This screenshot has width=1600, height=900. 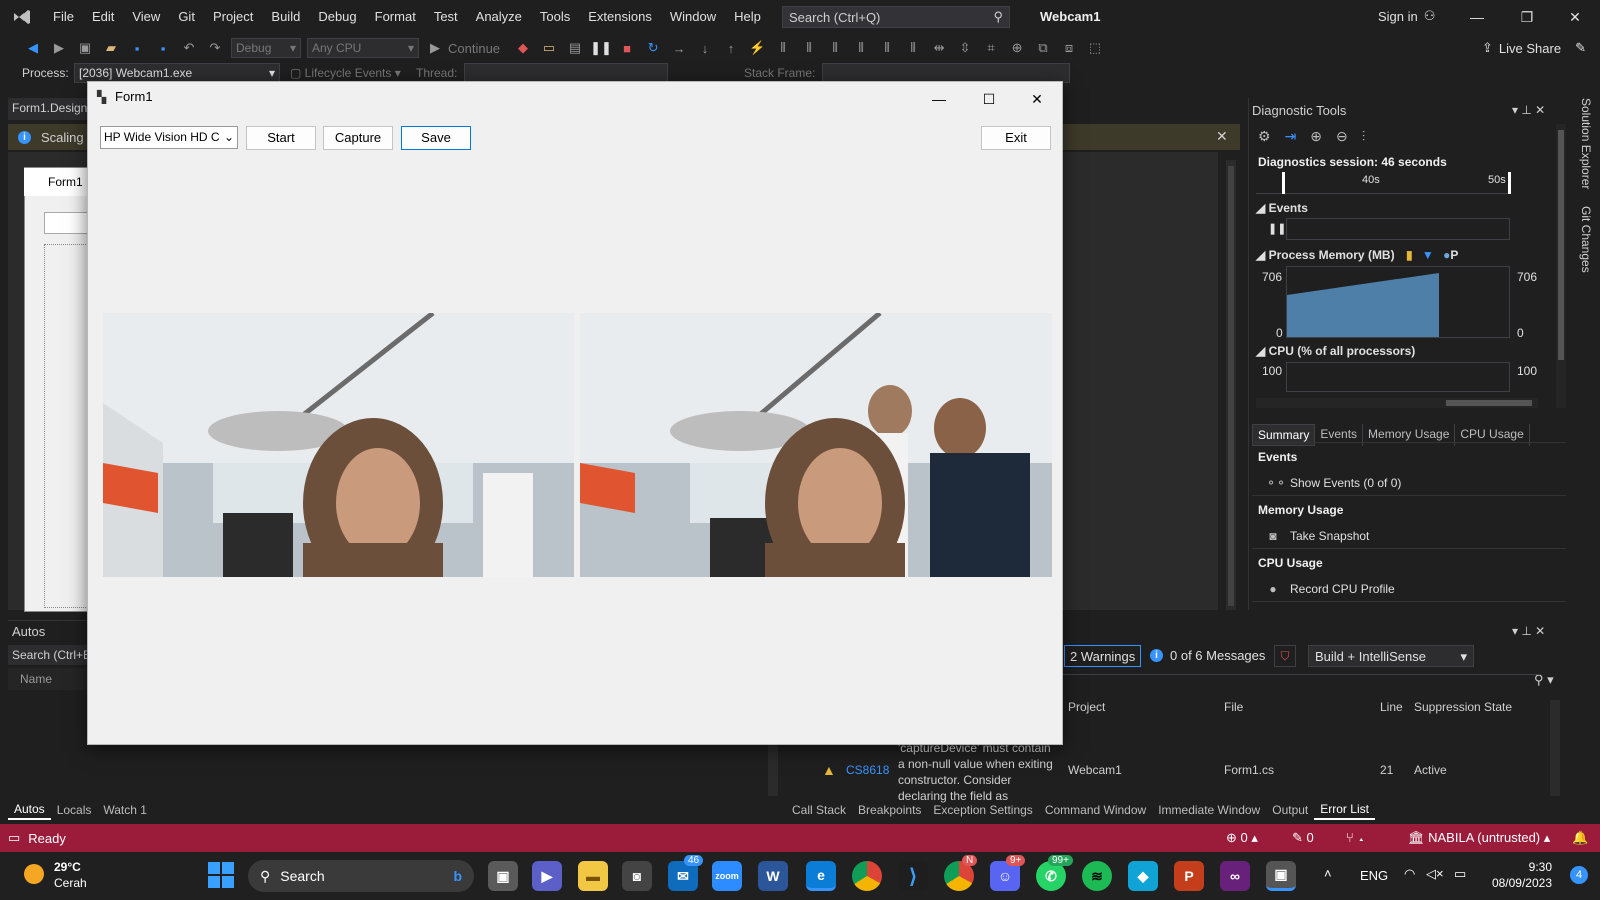 What do you see at coordinates (1342, 136) in the screenshot?
I see `zoom-out-icon: ⊖` at bounding box center [1342, 136].